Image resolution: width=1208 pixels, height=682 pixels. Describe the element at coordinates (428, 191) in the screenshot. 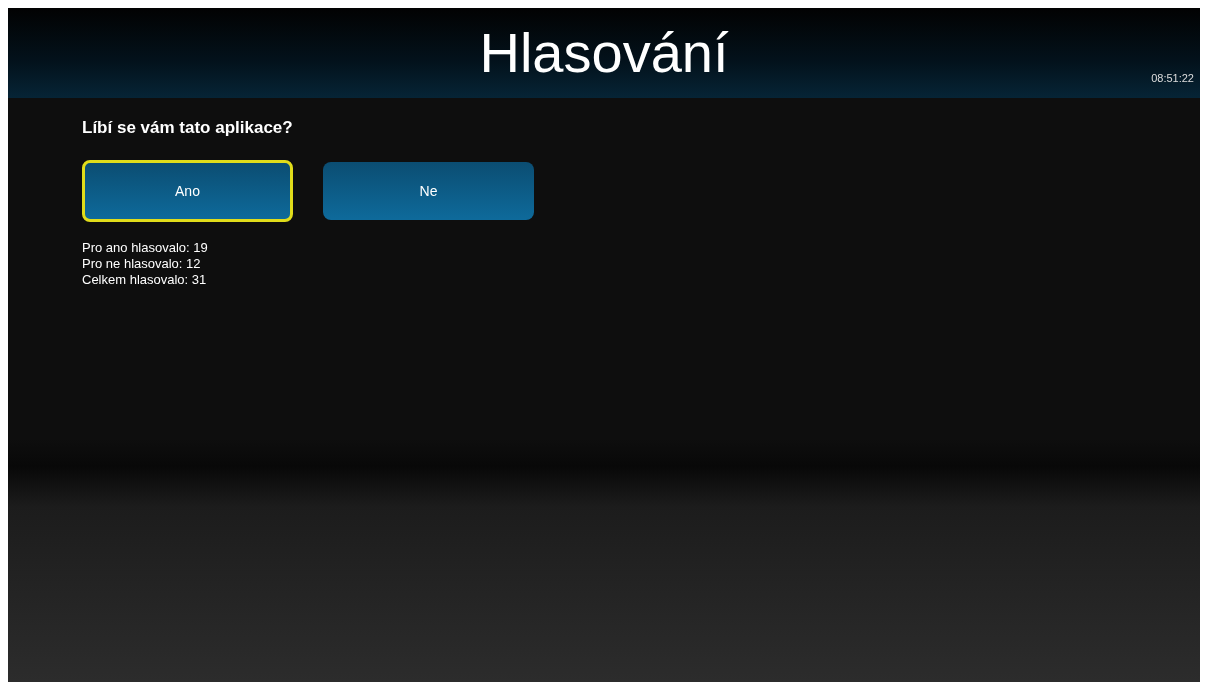

I see `vote-button: Ne` at that location.